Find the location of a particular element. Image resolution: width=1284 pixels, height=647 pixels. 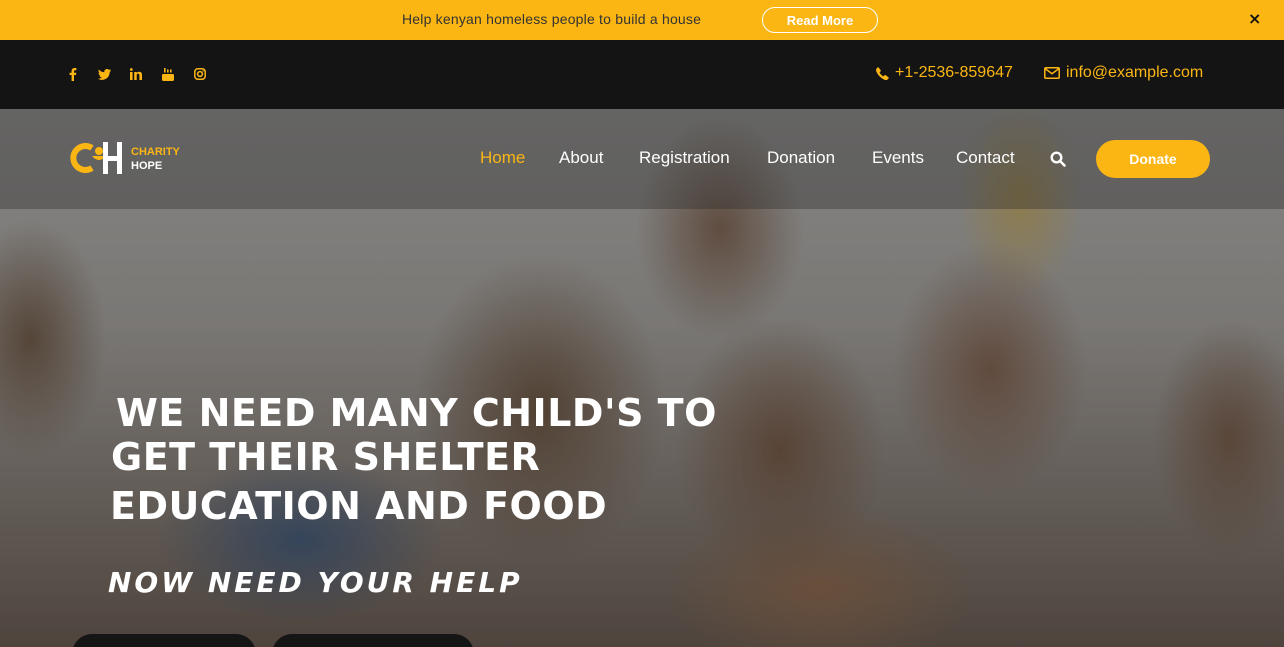

close-icon: × is located at coordinates (1254, 18).